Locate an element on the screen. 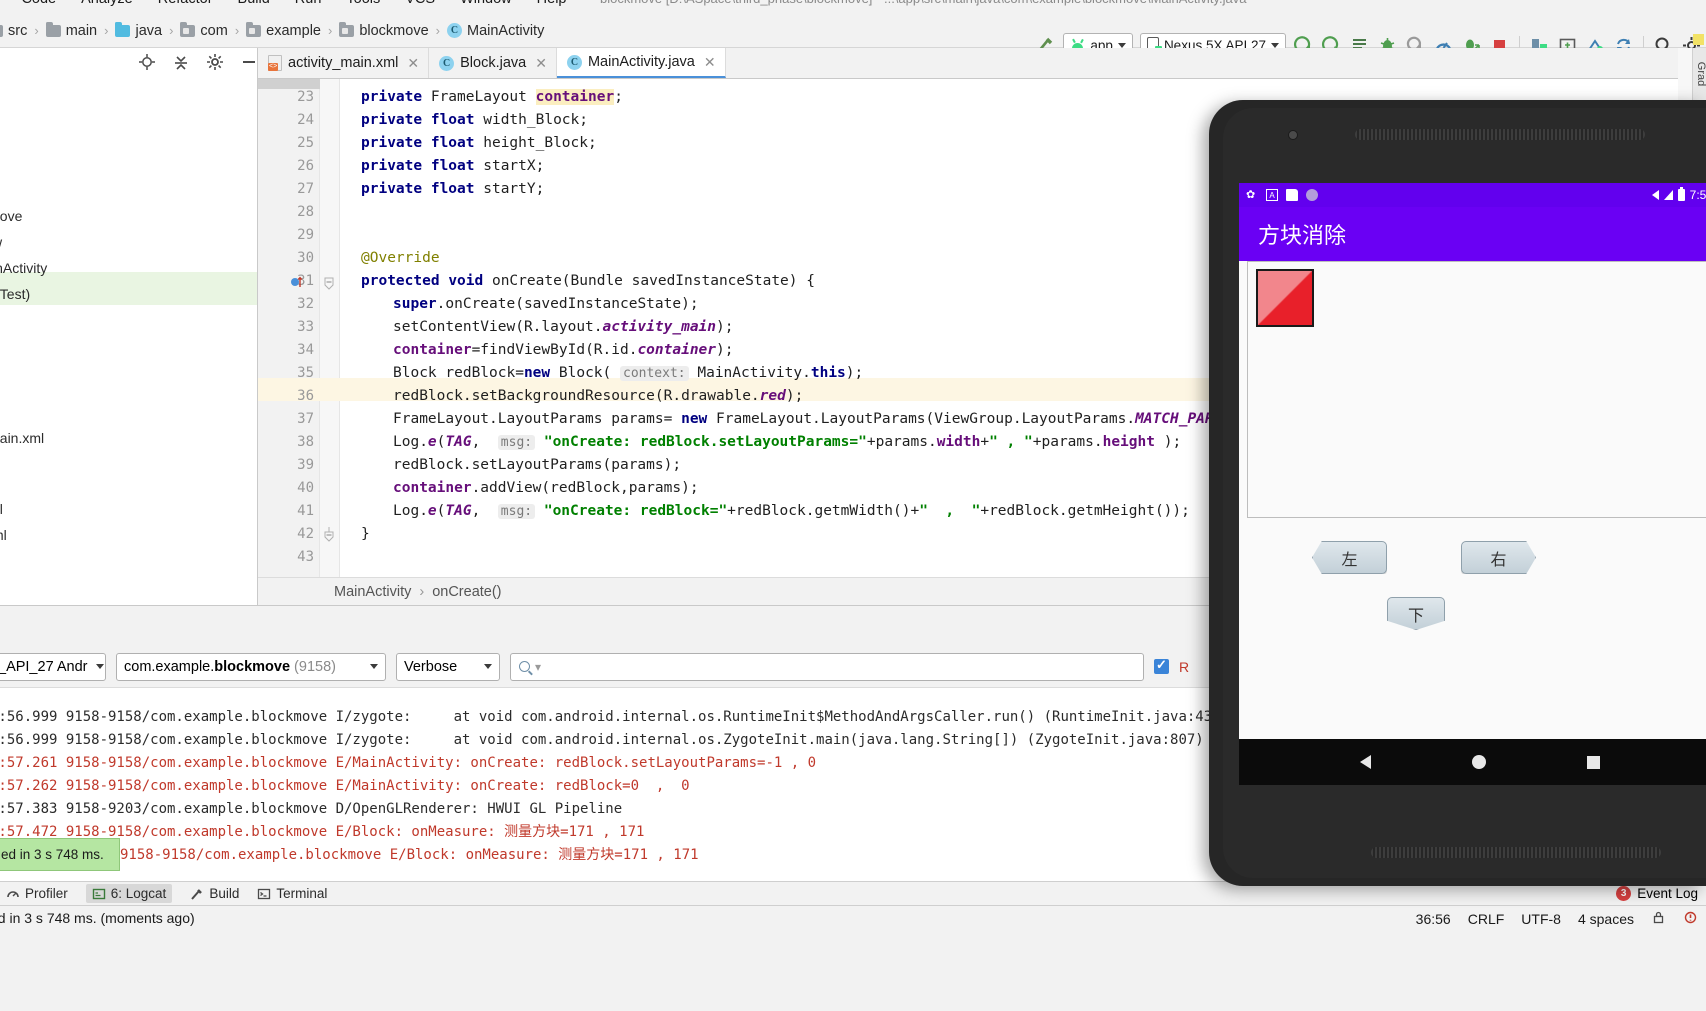  adb-icon: A is located at coordinates (1272, 195).